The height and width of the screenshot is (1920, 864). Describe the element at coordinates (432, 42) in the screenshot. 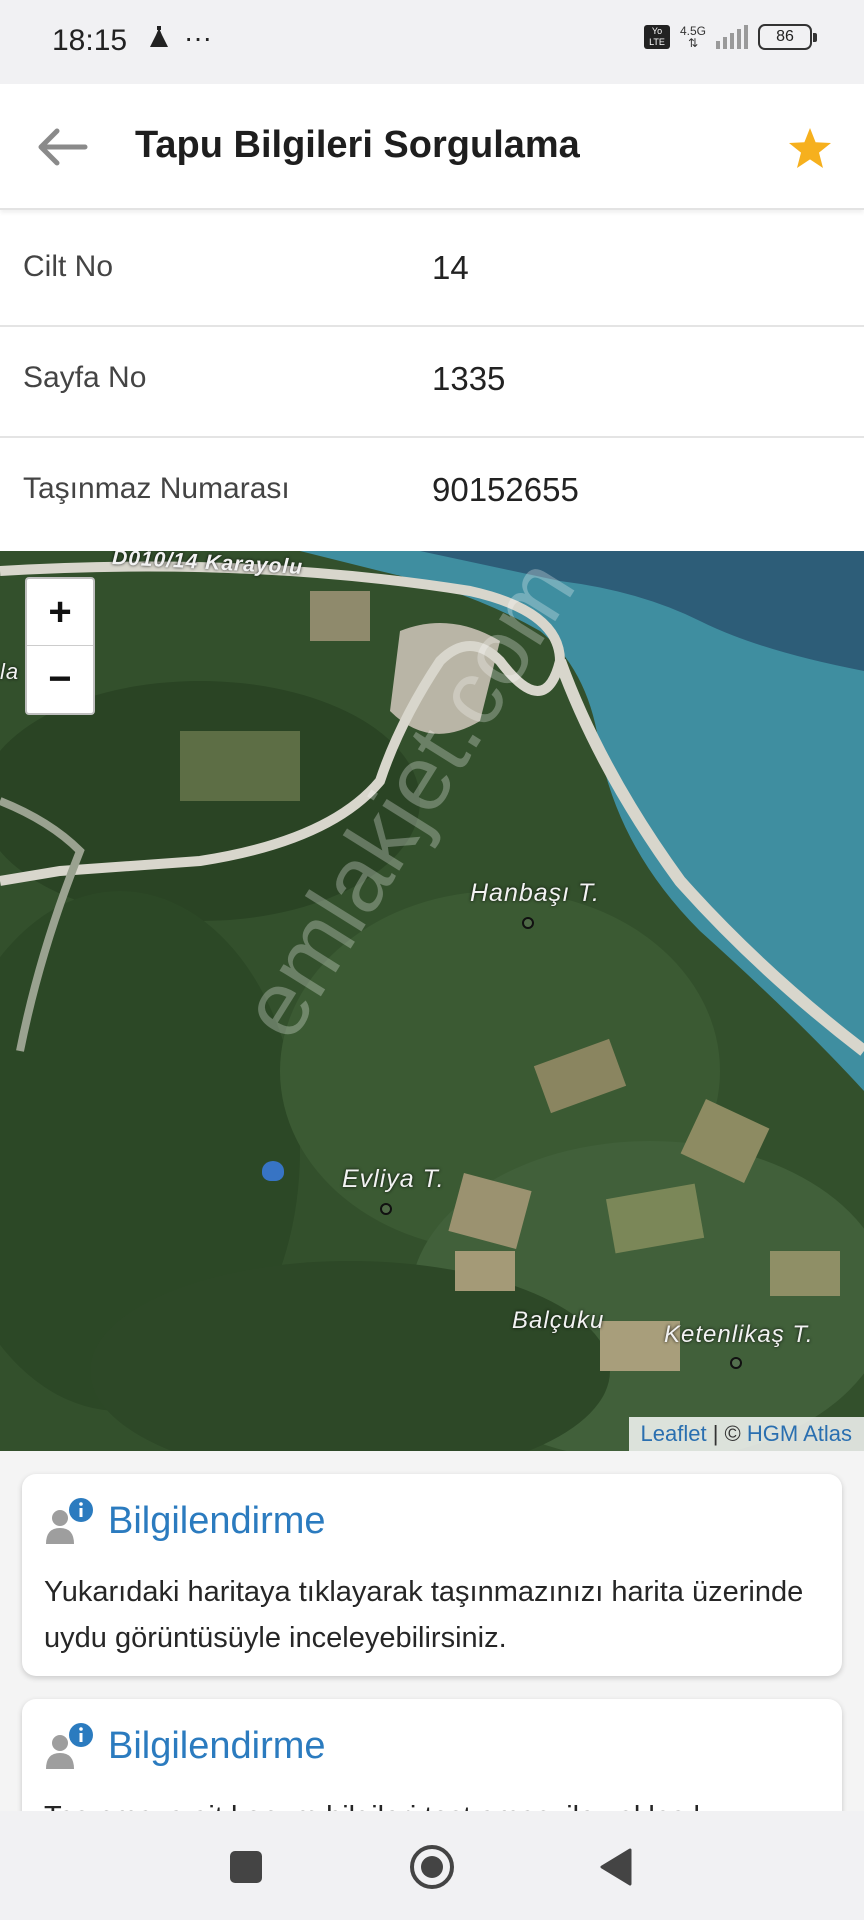

I see `status-bar: 18:15 ··· Yo LTE 4.5G ⇅ 86` at that location.